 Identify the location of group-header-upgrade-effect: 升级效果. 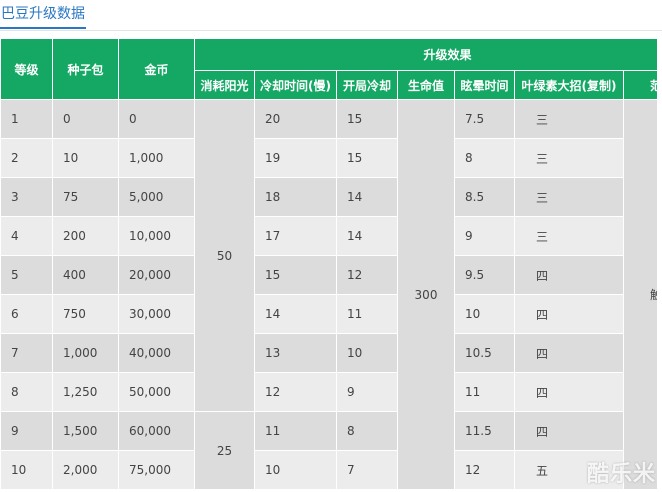
(425, 54).